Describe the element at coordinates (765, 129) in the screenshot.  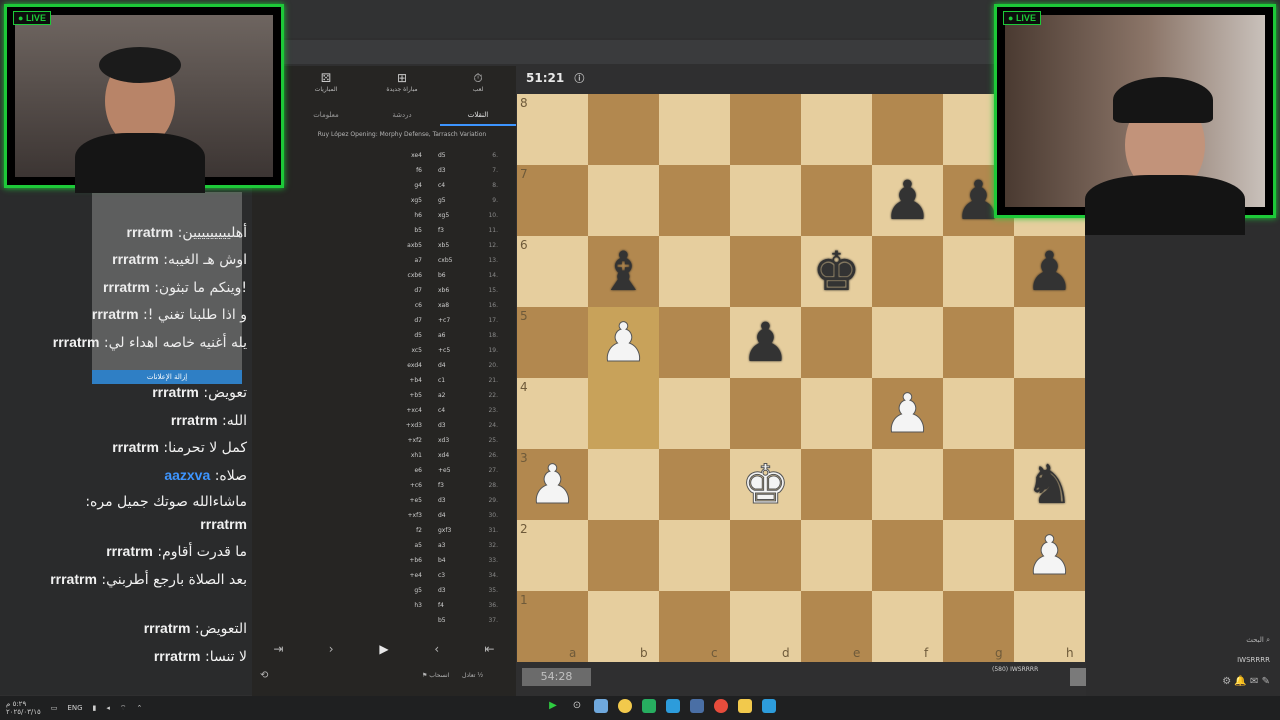
I see `square-d8` at that location.